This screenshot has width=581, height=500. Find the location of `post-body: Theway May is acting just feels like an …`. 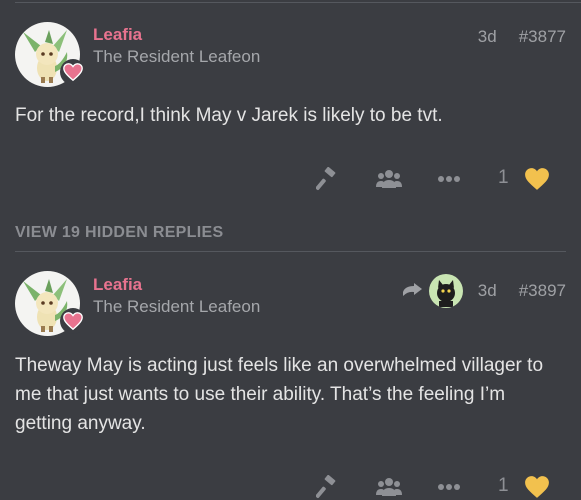

post-body: Theway May is acting just feels like an … is located at coordinates (279, 394).